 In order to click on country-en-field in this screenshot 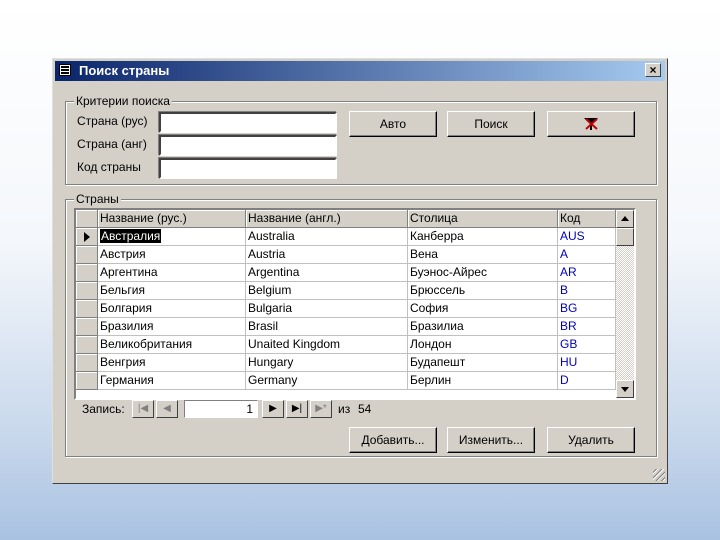, I will do `click(248, 145)`.